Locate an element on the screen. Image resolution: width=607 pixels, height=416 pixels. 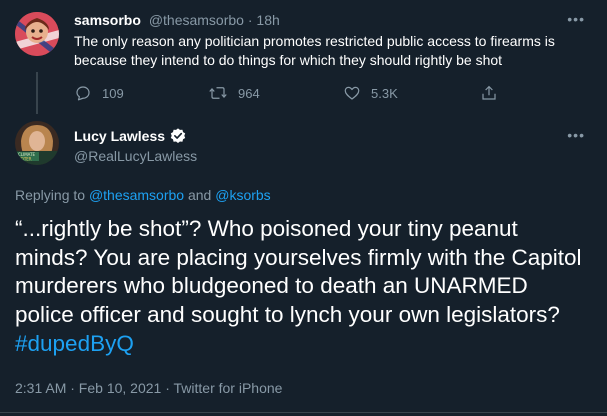
mention-link: @thesamsorbo is located at coordinates (136, 195).